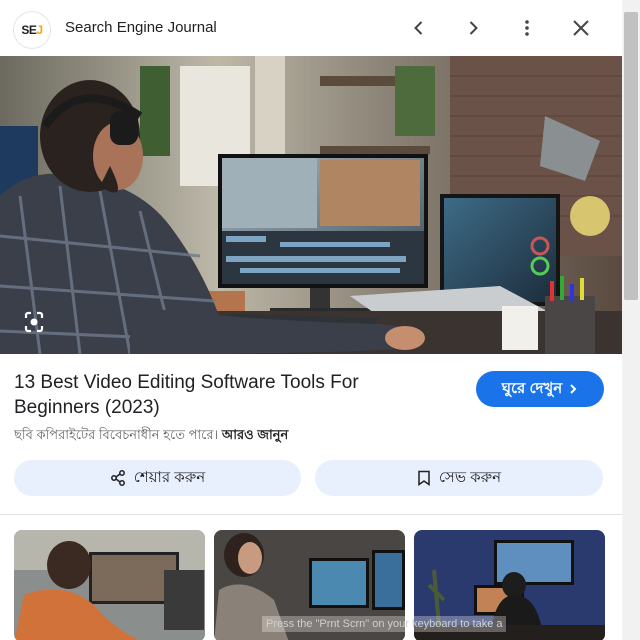 The image size is (640, 640). I want to click on visit-button: ঘুরে দেখুন, so click(540, 389).